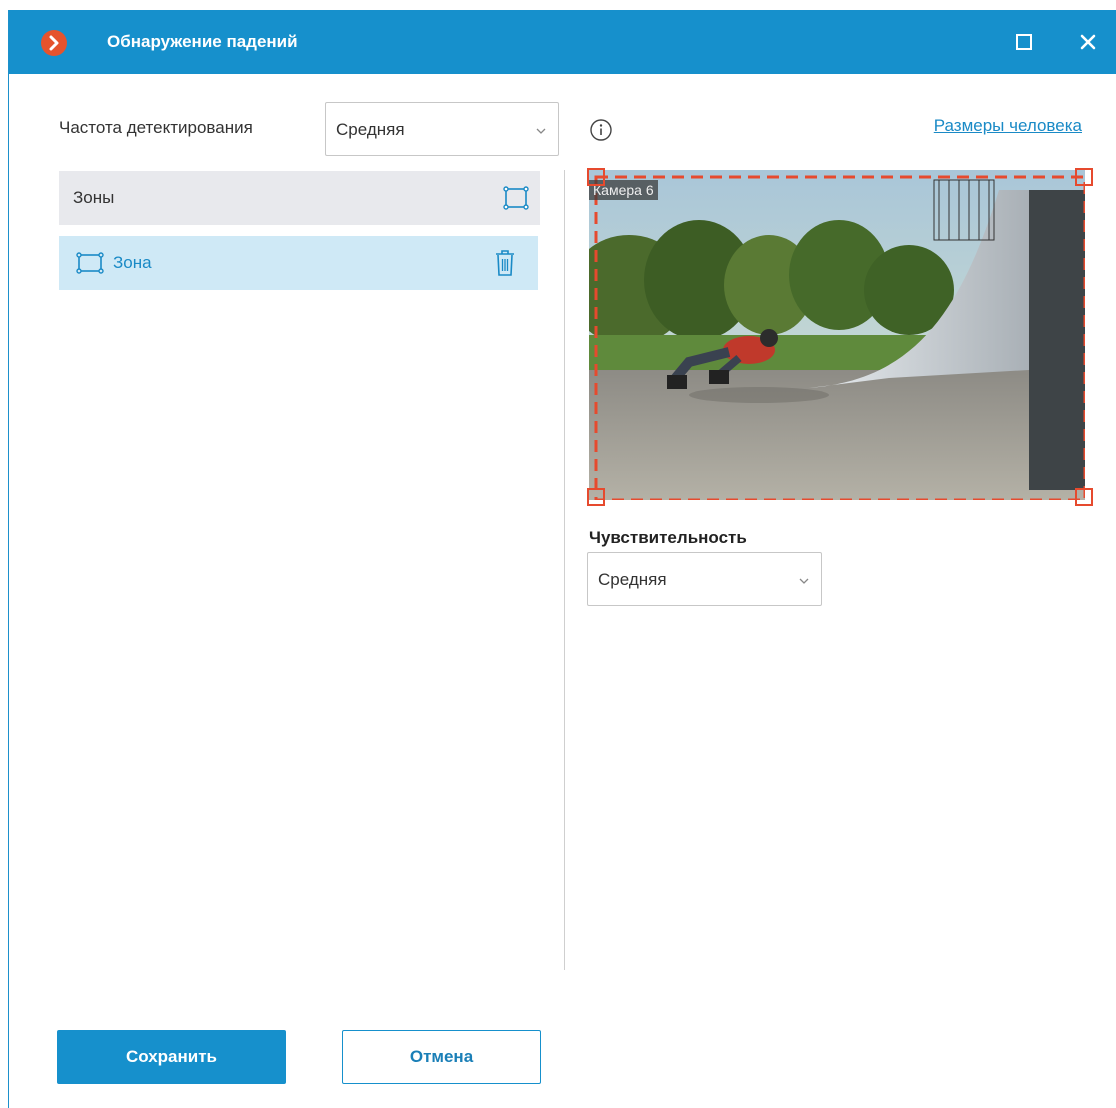  I want to click on panel-divider, so click(564, 570).